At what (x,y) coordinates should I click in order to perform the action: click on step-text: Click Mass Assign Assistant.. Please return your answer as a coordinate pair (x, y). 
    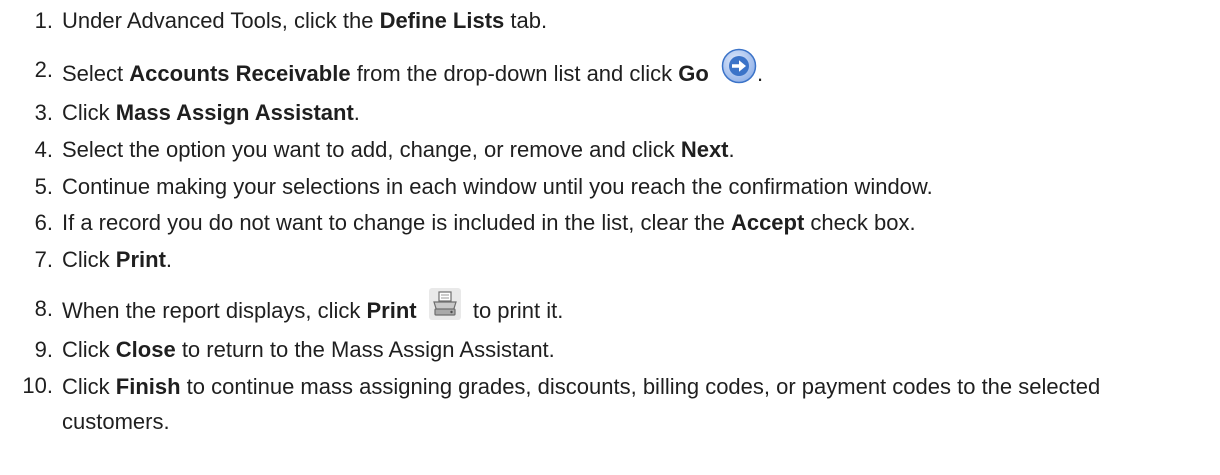
    Looking at the image, I should click on (211, 112).